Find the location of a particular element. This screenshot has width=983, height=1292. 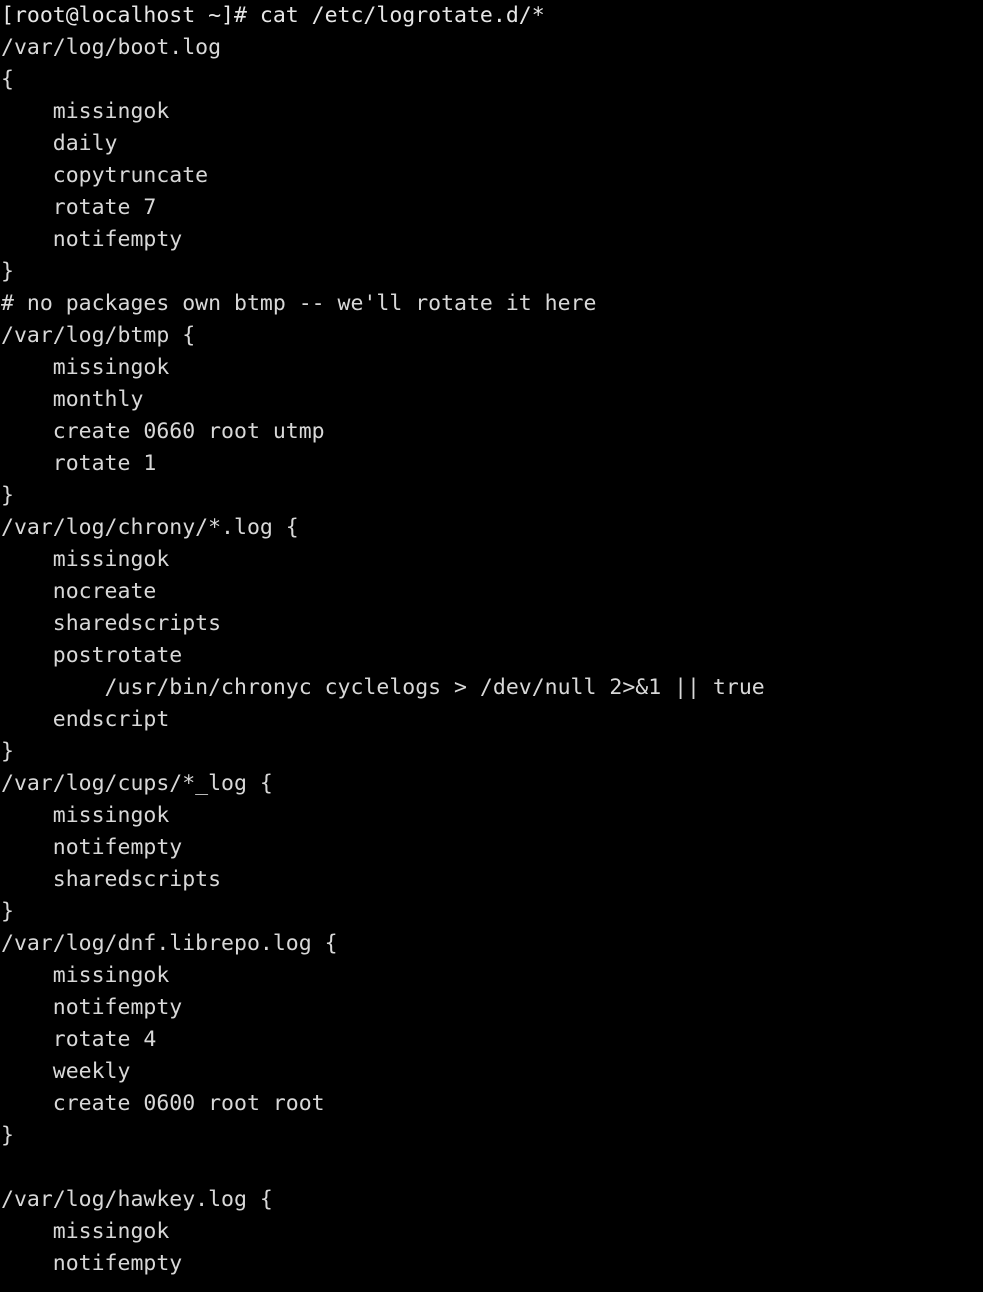

terminal-output-line: /var/log/boot.log is located at coordinates (111, 47).